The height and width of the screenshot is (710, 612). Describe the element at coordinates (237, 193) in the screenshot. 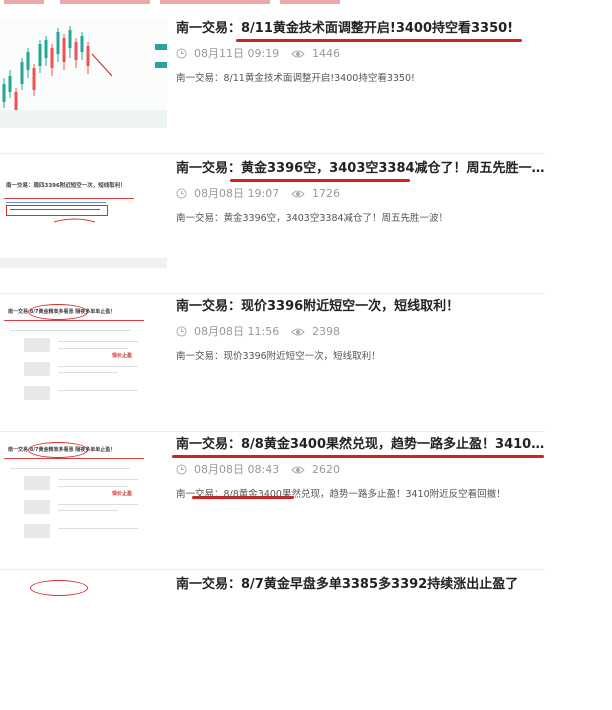

I see `publish-date: 08月08日 19:07` at that location.